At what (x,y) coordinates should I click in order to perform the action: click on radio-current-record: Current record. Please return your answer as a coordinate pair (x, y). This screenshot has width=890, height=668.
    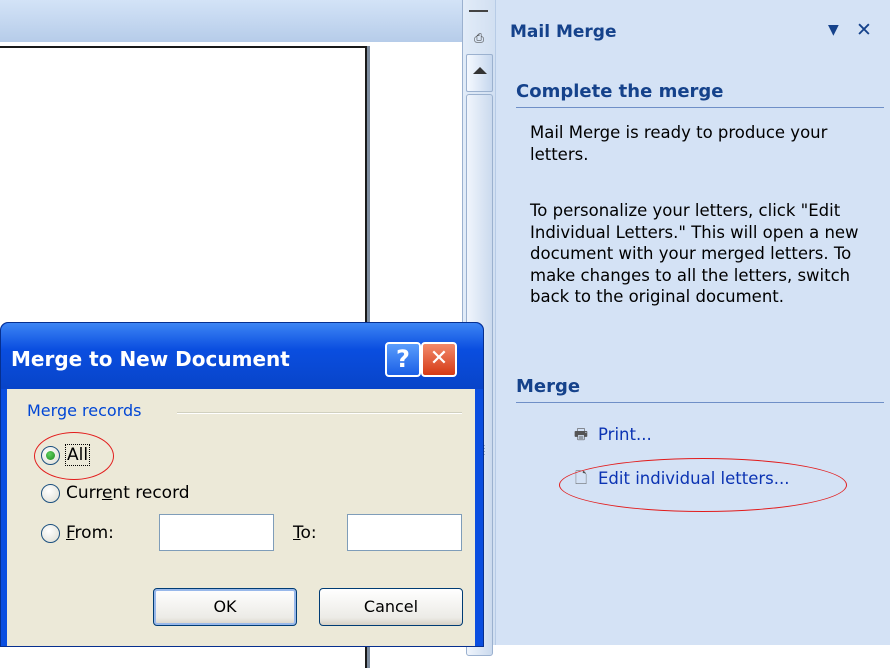
    Looking at the image, I should click on (115, 493).